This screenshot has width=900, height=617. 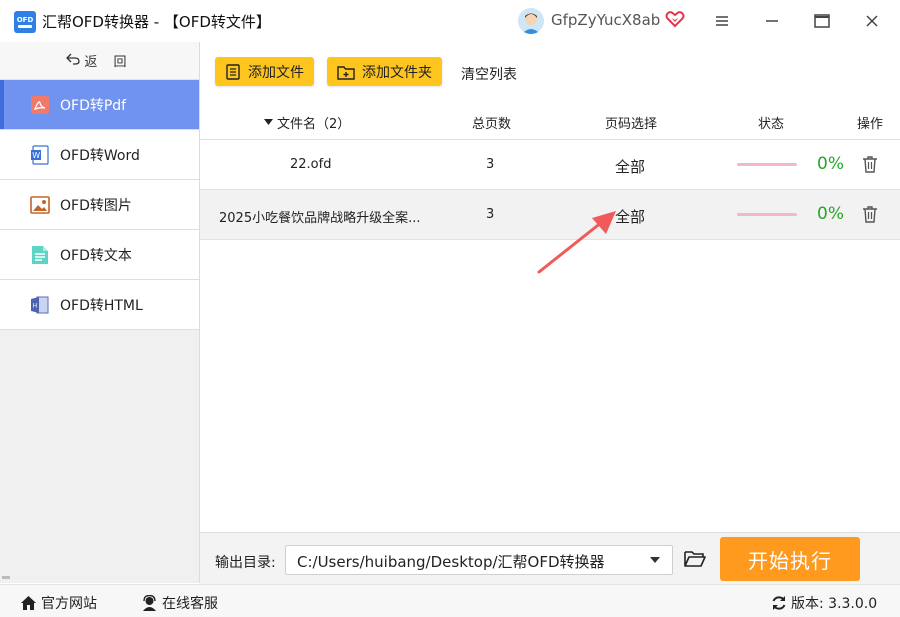 What do you see at coordinates (233, 71) in the screenshot?
I see `add-file-icon` at bounding box center [233, 71].